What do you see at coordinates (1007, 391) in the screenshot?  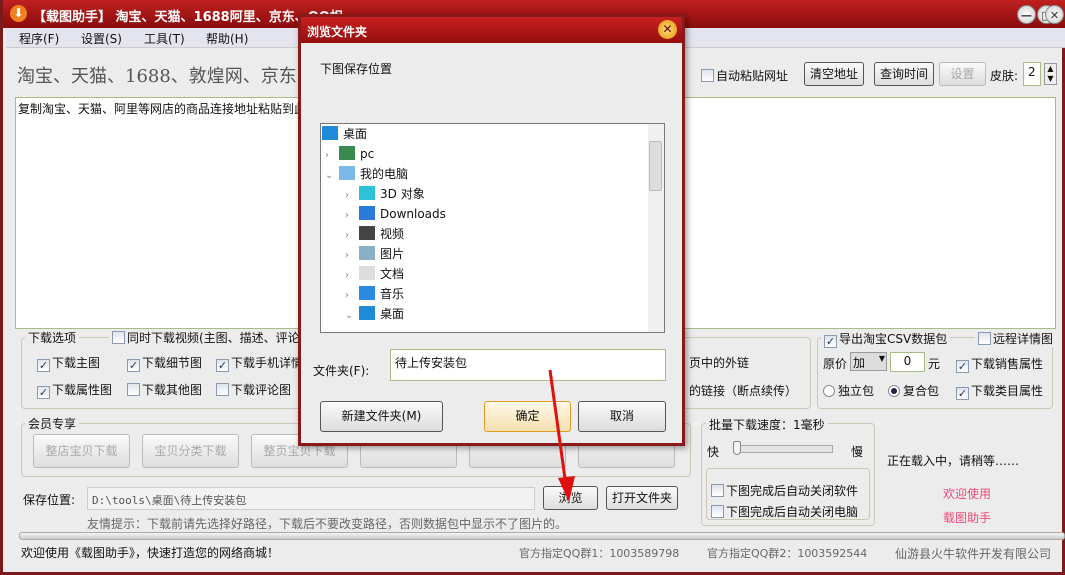 I see `category-attr-label: 下载类目属性` at bounding box center [1007, 391].